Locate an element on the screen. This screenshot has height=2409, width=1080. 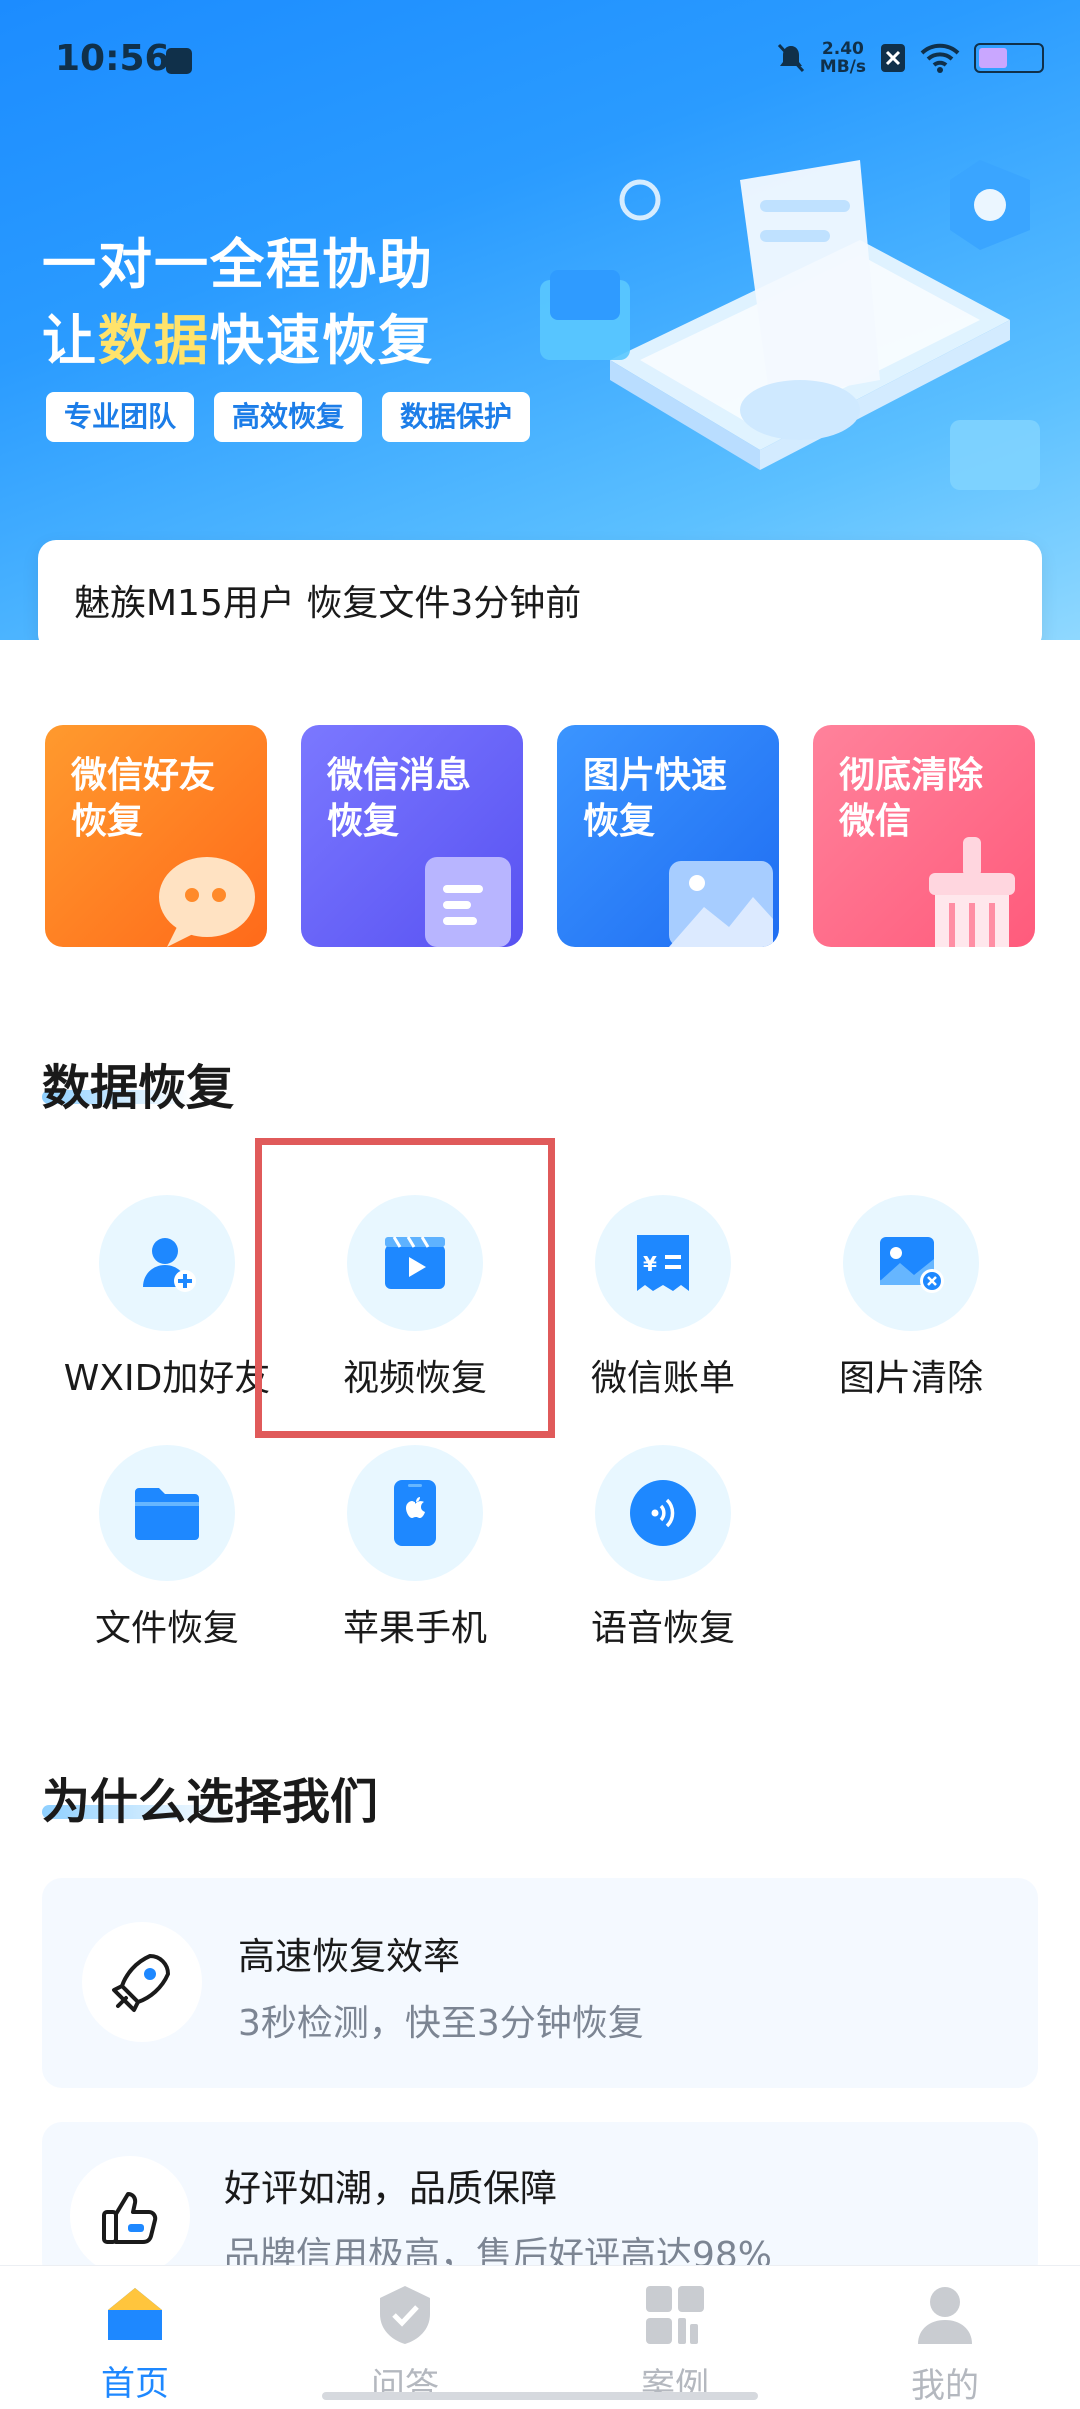
status-icons: 2.40 MB/s is located at coordinates (910, 58).